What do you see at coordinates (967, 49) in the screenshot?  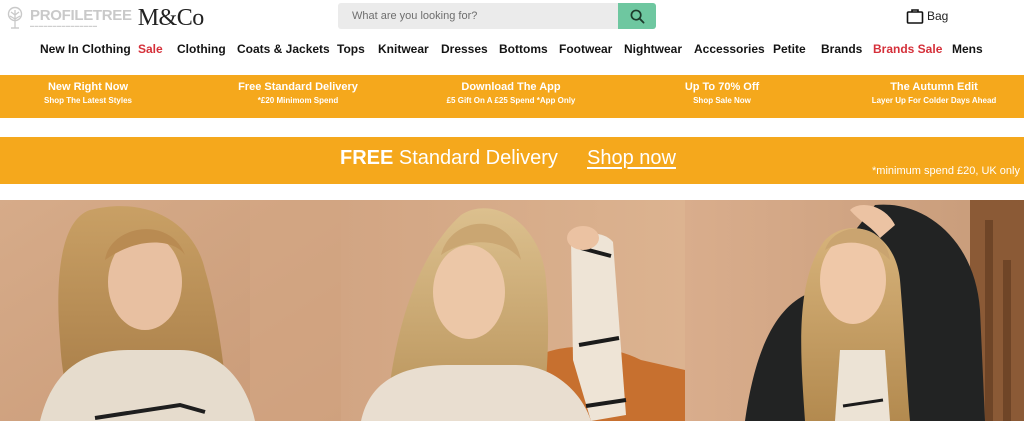 I see `nav-item-mens: Mens` at bounding box center [967, 49].